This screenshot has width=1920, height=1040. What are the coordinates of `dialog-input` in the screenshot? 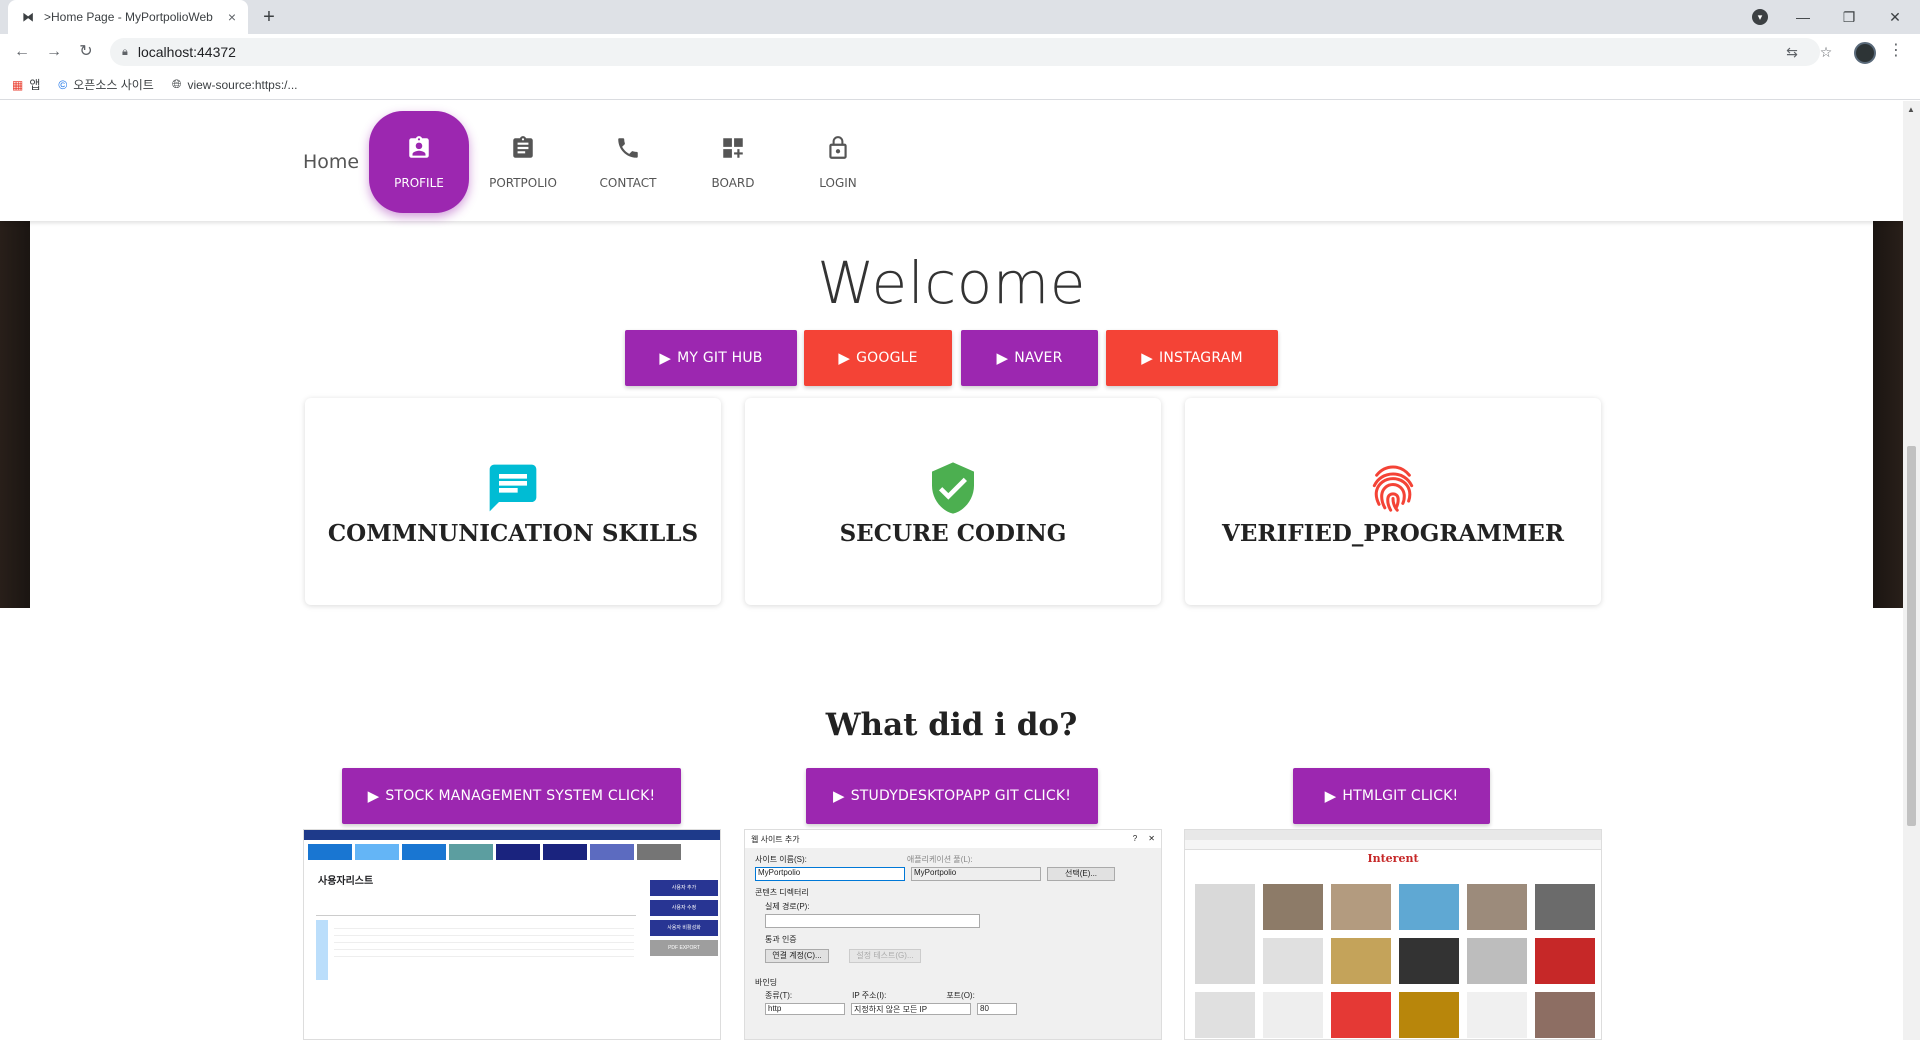 It's located at (872, 921).